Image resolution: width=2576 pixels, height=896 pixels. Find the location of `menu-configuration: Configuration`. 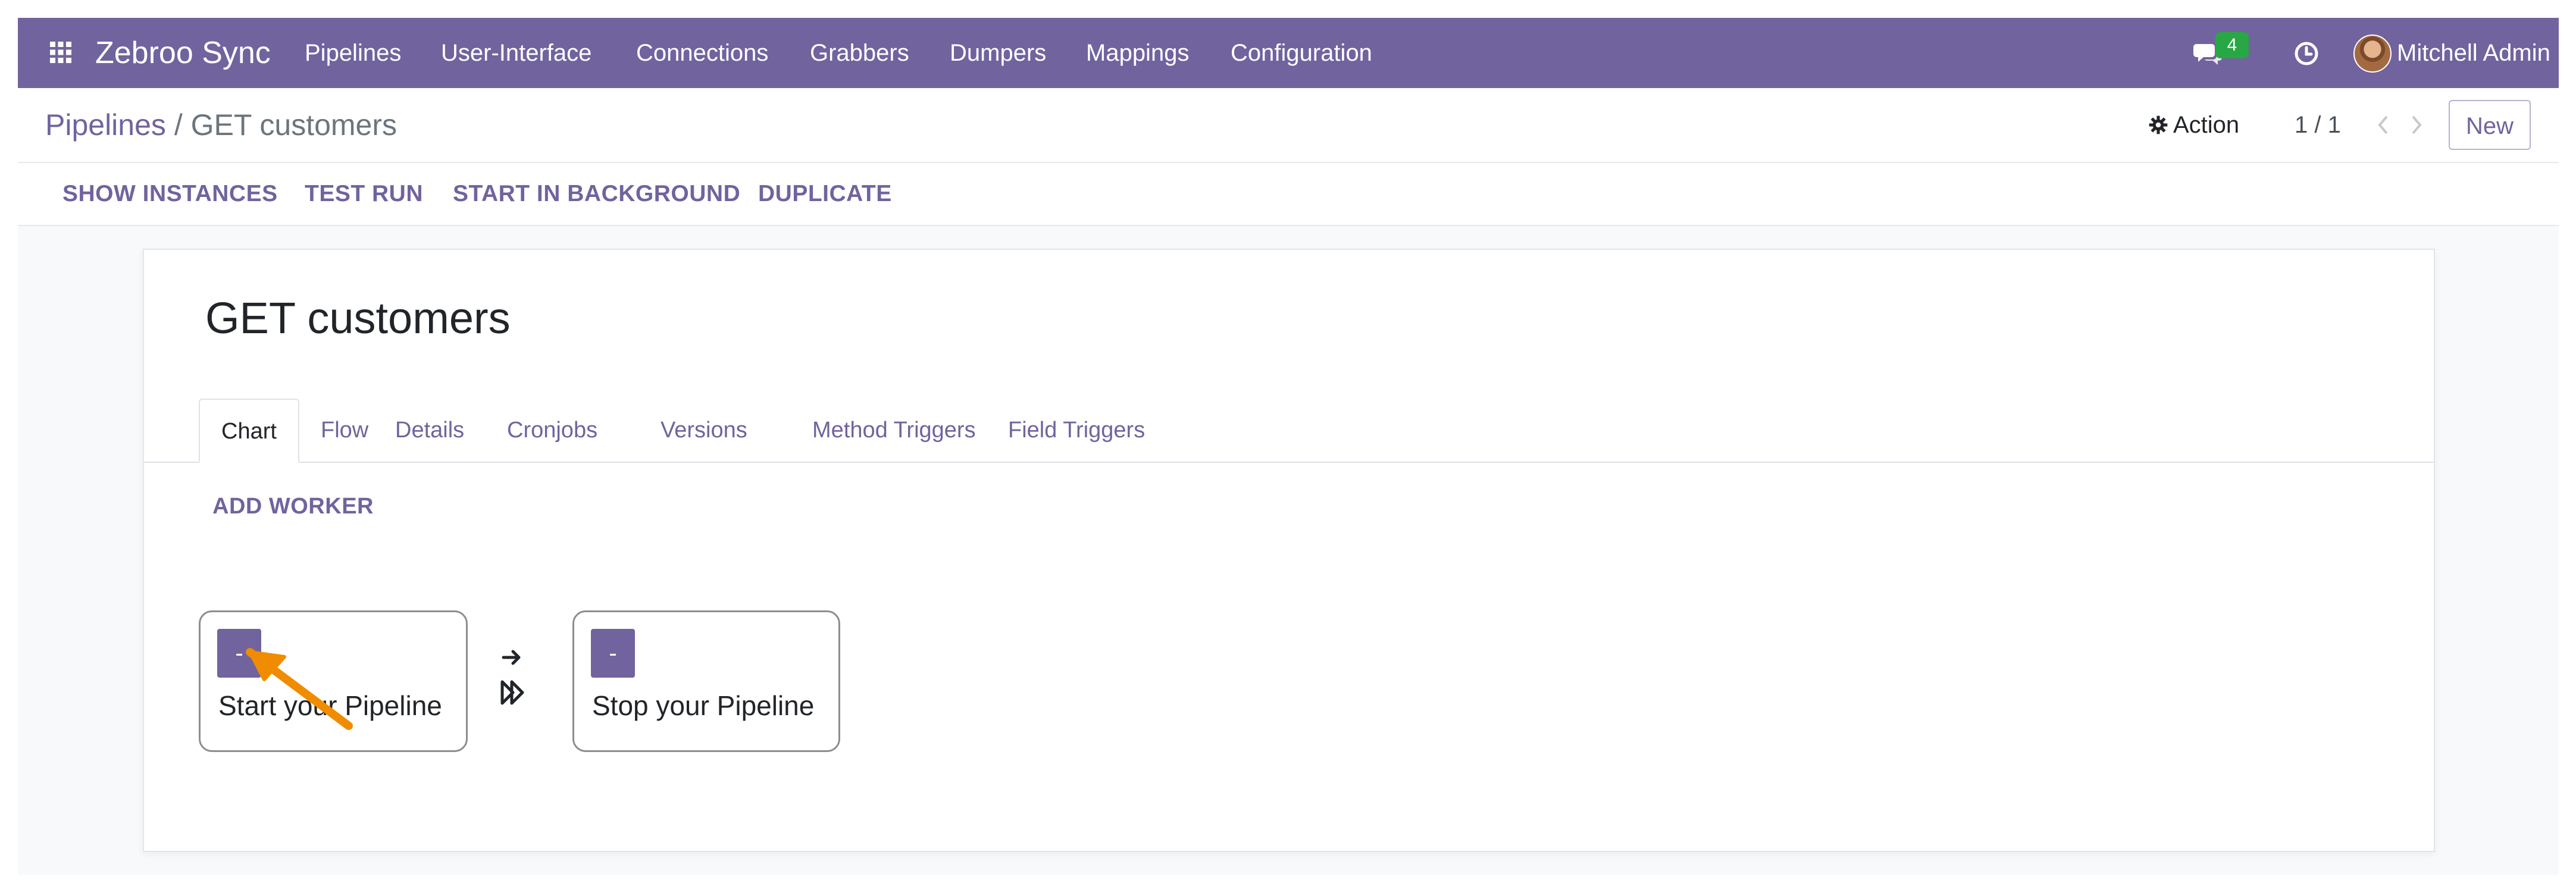

menu-configuration: Configuration is located at coordinates (1301, 53).